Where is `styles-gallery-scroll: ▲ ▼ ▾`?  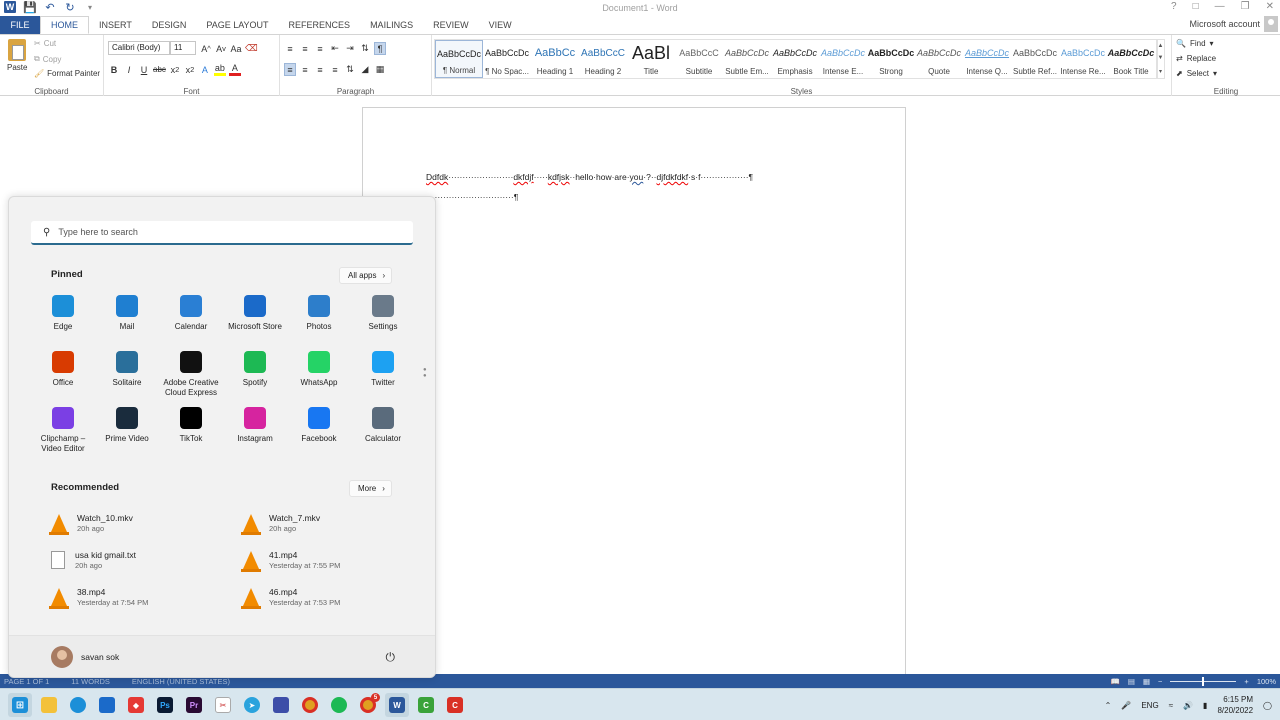 styles-gallery-scroll: ▲ ▼ ▾ is located at coordinates (1160, 59).